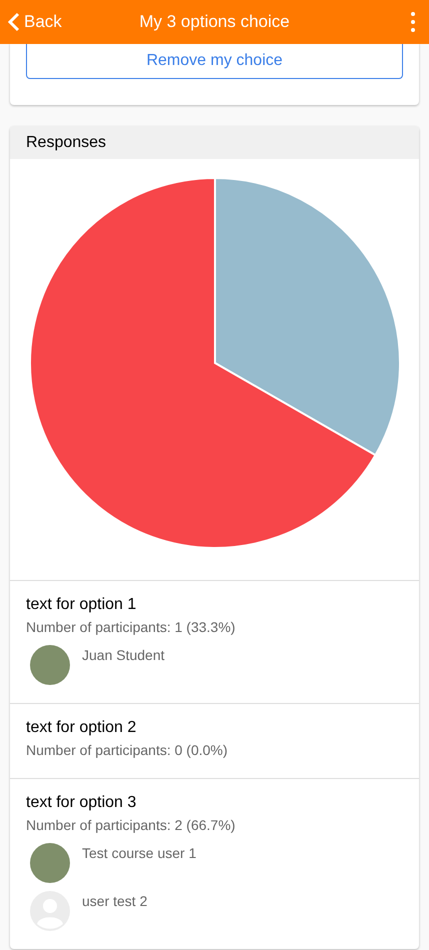 This screenshot has width=429, height=950. What do you see at coordinates (214, 61) in the screenshot?
I see `remove-choice-button: Remove my choice` at bounding box center [214, 61].